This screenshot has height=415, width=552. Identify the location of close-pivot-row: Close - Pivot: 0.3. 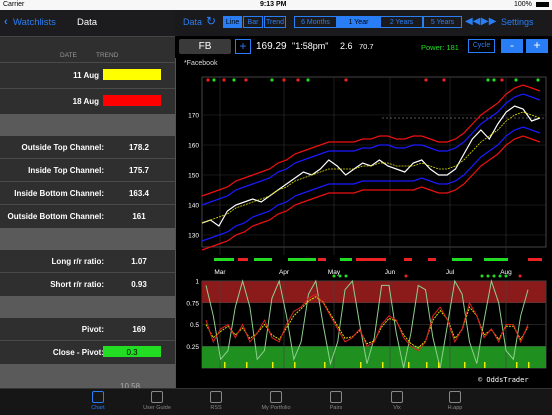
(87, 352).